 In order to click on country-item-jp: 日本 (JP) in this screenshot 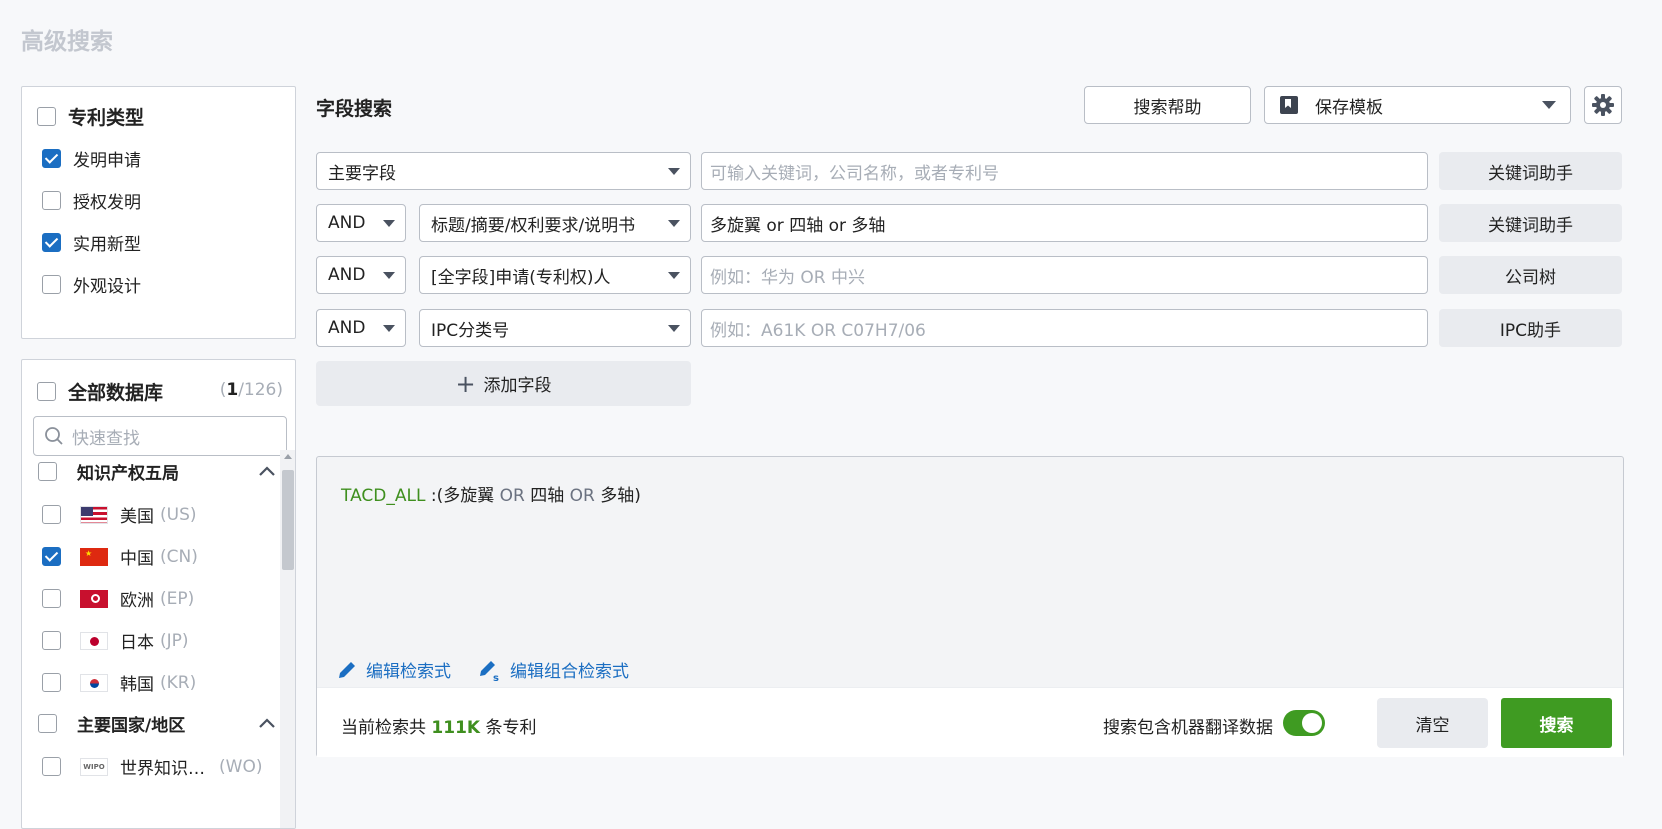, I will do `click(115, 640)`.